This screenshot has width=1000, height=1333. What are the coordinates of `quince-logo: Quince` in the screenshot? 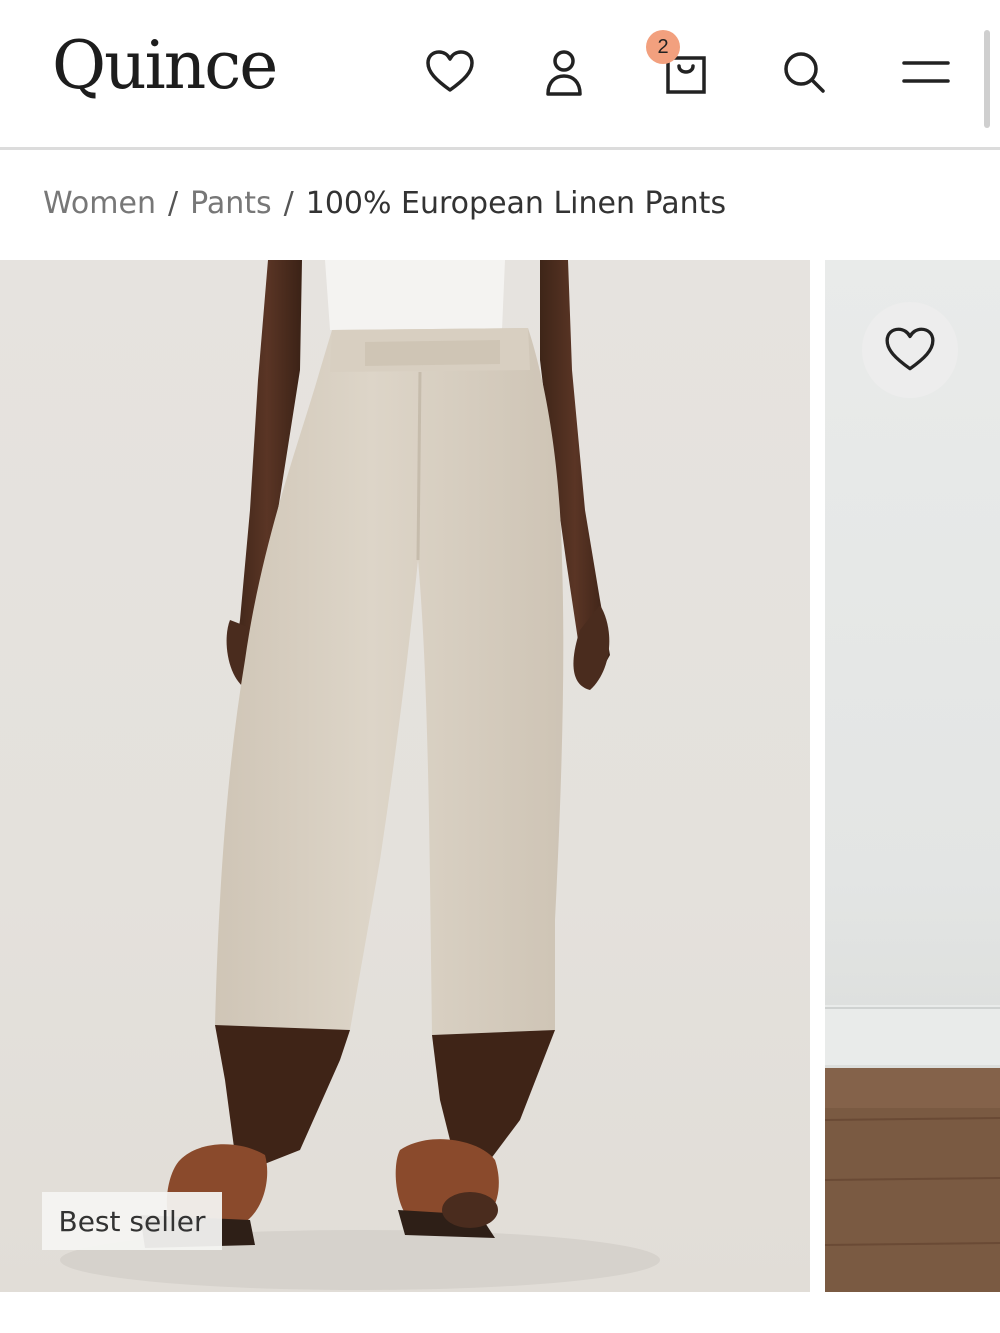 It's located at (165, 66).